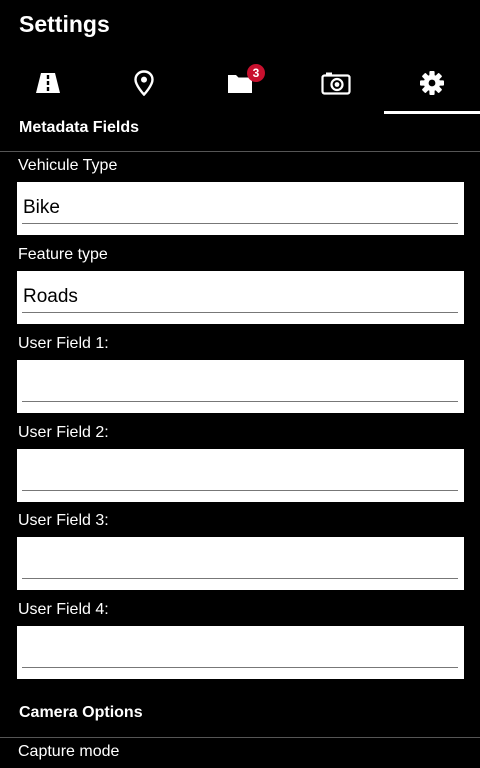 The image size is (480, 768). What do you see at coordinates (63, 609) in the screenshot?
I see `user-field-4-label: User Field 4:` at bounding box center [63, 609].